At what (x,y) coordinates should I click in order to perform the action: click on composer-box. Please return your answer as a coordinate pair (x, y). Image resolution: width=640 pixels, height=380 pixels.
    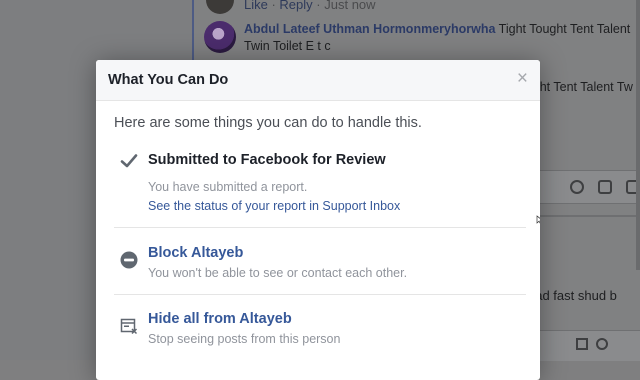
    Looking at the image, I should click on (590, 345).